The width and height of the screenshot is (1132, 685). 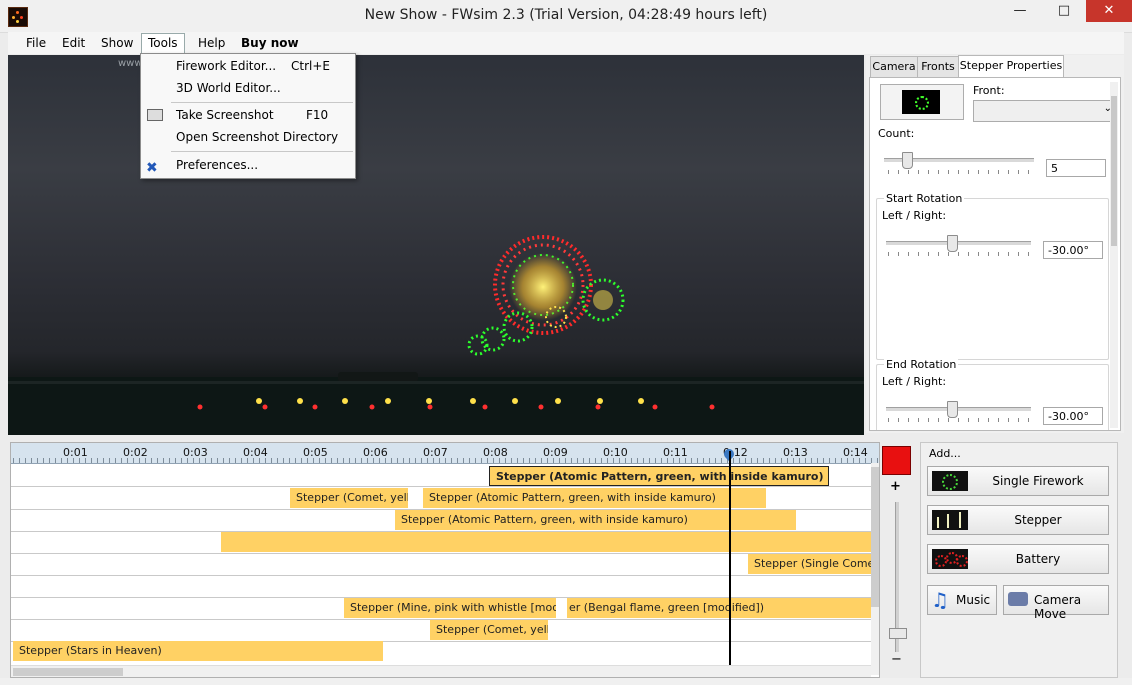 I want to click on tick-label: 0:11, so click(x=675, y=452).